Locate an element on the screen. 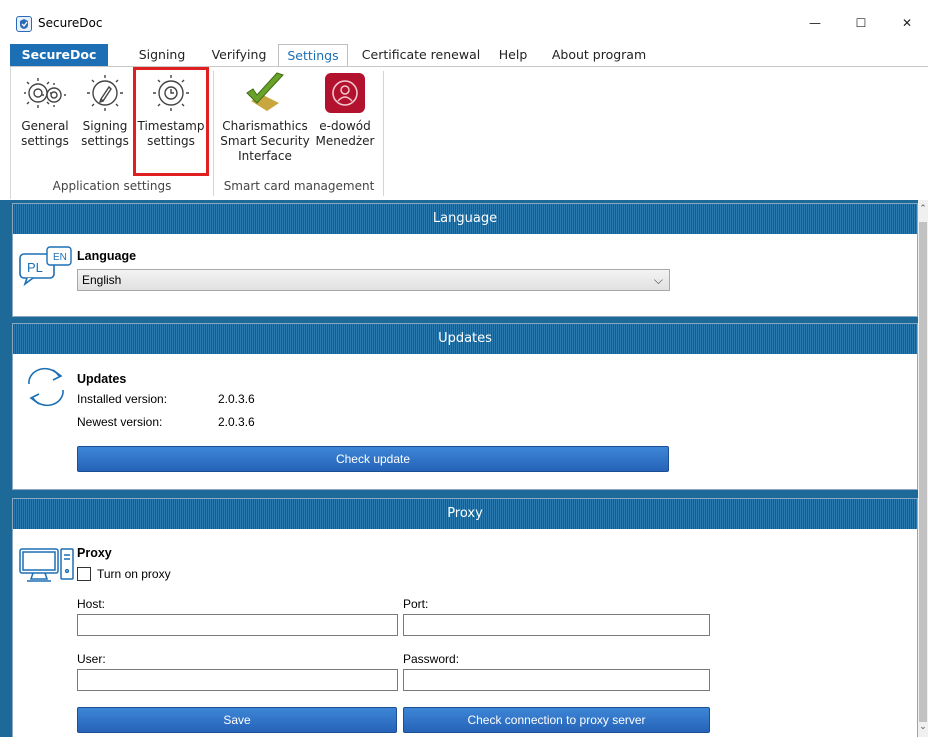 This screenshot has height=737, width=928. scroll-up-arrow-icon: ⌃ is located at coordinates (923, 210).